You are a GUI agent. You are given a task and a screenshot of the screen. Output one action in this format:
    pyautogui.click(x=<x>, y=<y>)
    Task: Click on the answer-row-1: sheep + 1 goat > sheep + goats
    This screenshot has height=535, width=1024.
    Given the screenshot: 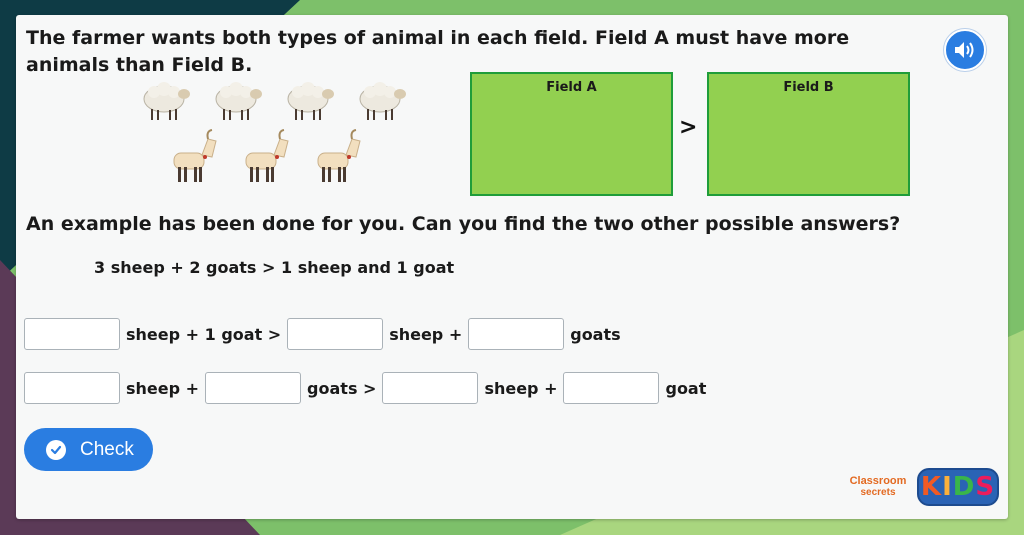 What is the action you would take?
    pyautogui.click(x=325, y=334)
    